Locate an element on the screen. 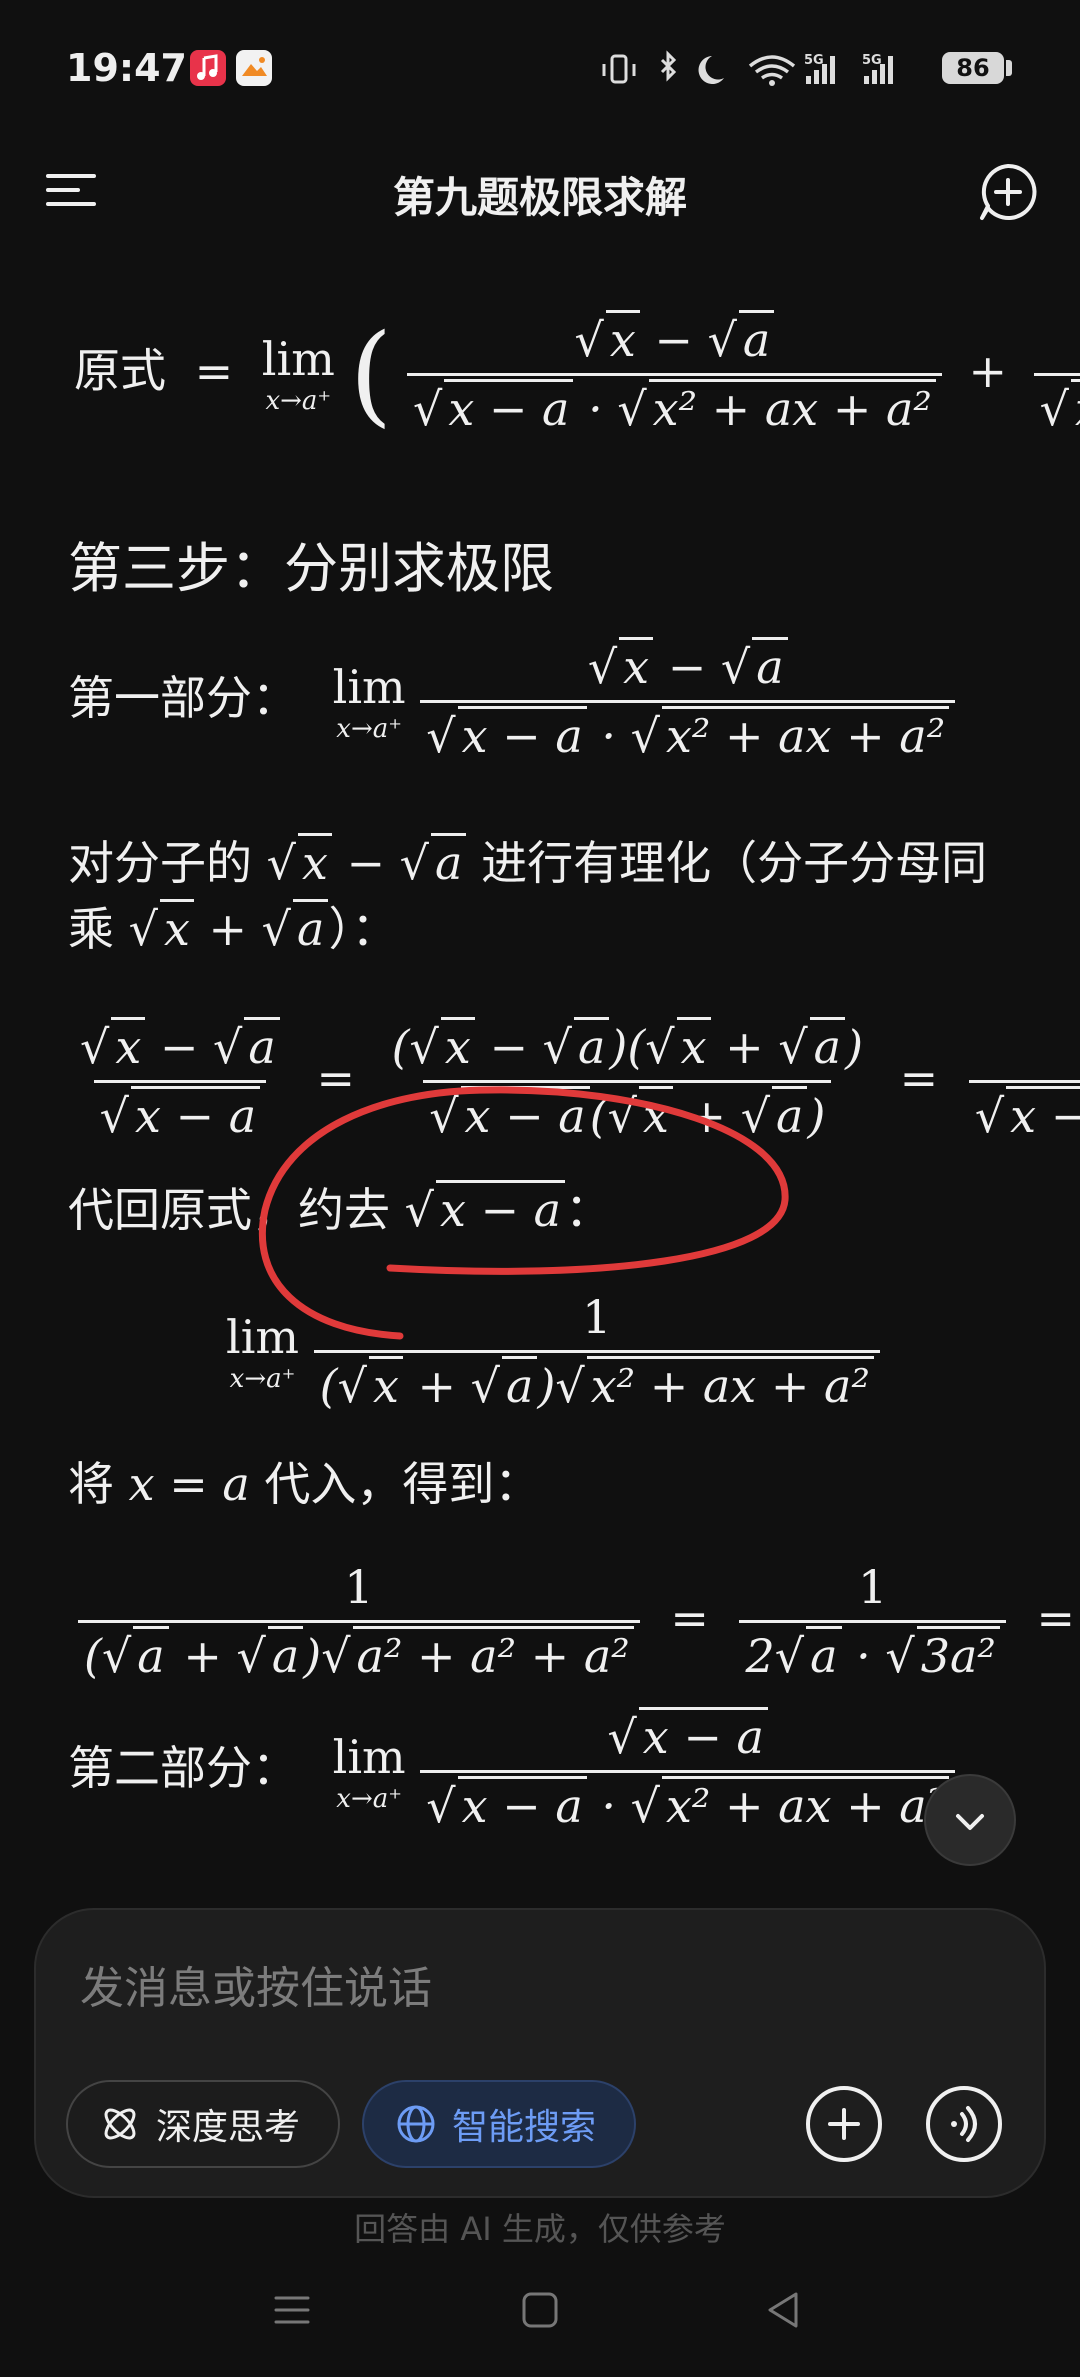 The height and width of the screenshot is (2377, 1080). ai-disclaimer: 回答由 AI 生成，仅供参考 is located at coordinates (540, 2229).